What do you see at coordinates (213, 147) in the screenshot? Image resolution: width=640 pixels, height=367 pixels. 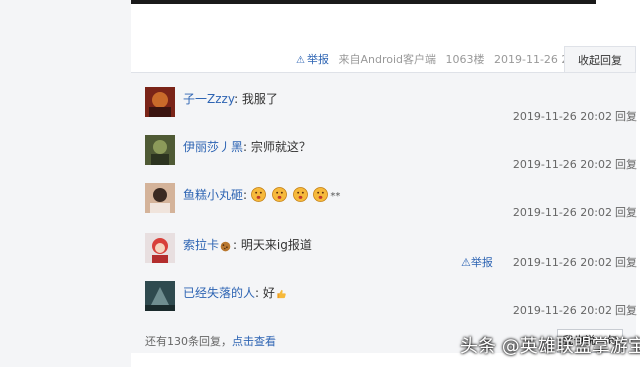 I see `reply-username: 伊丽莎丿黑` at bounding box center [213, 147].